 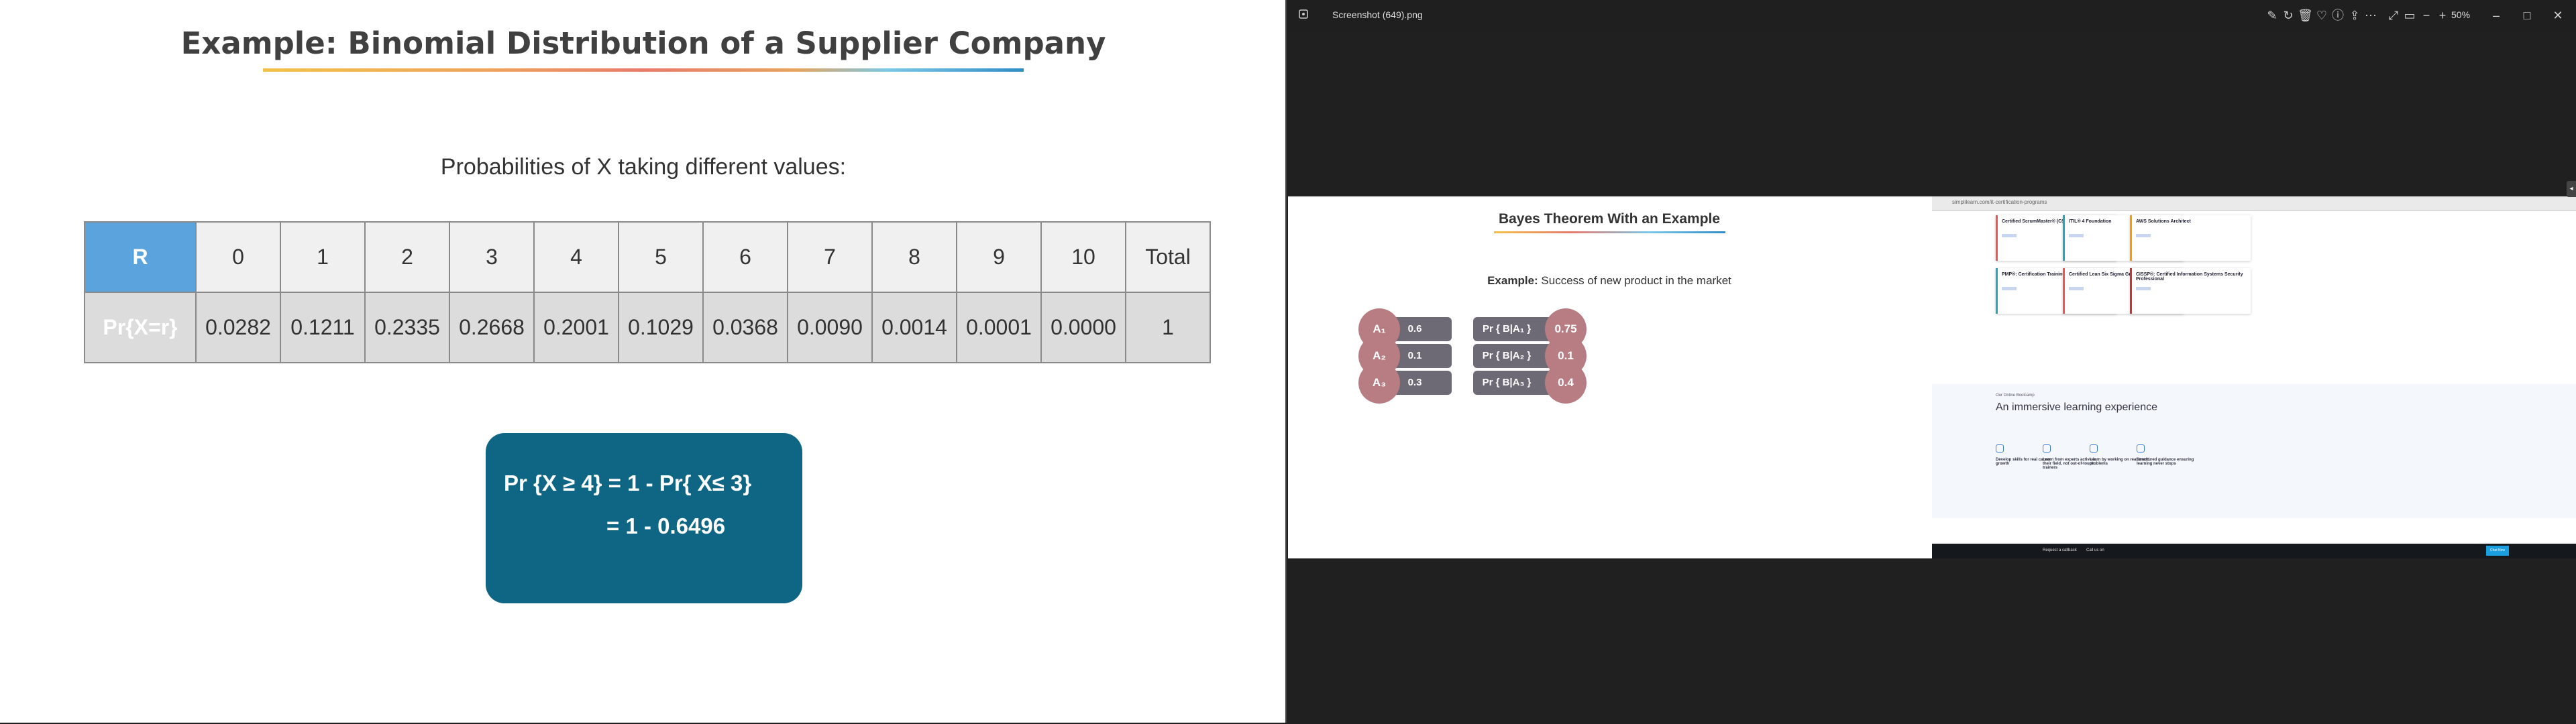 What do you see at coordinates (407, 327) in the screenshot?
I see `table-cell: 0.2335` at bounding box center [407, 327].